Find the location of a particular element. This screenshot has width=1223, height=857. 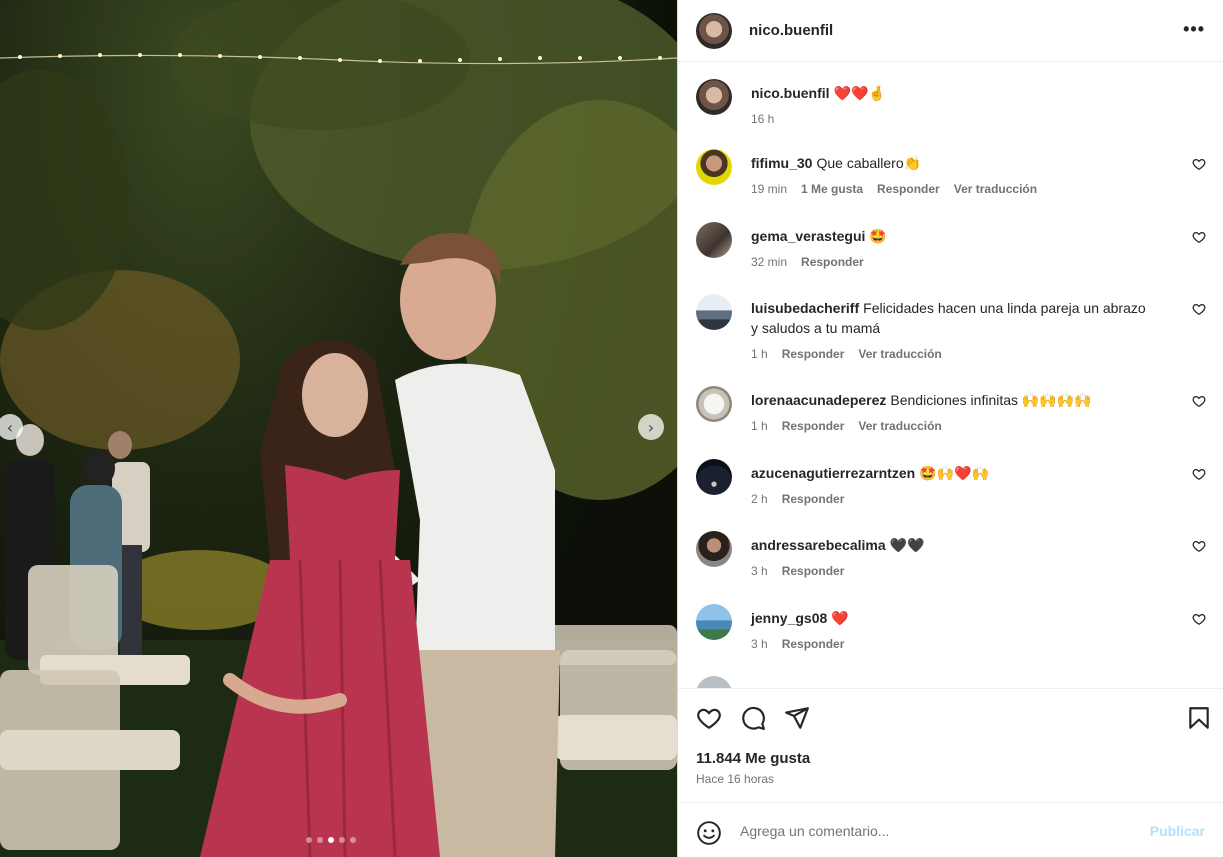

comment-input is located at coordinates (935, 831).